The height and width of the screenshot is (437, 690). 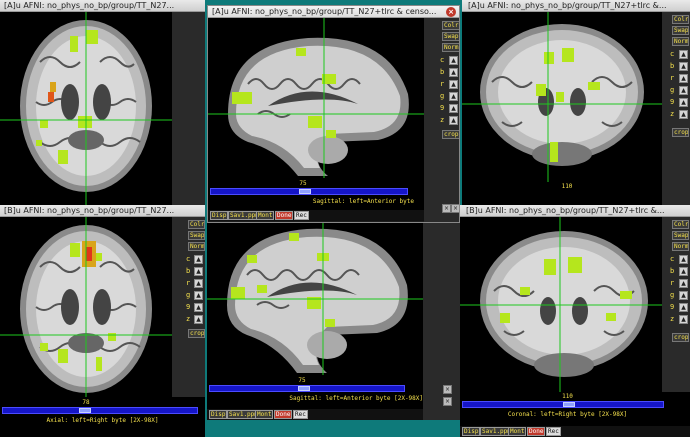 I want to click on coronal-slice-number-a: 110, so click(x=567, y=186).